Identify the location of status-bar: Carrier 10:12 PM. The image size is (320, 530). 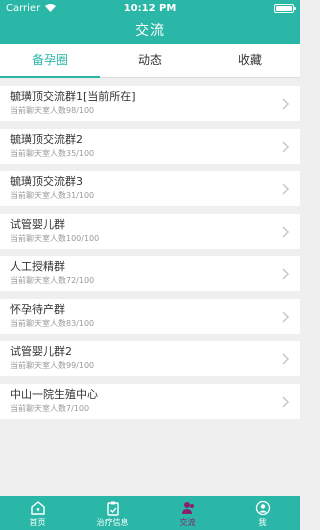
(150, 8).